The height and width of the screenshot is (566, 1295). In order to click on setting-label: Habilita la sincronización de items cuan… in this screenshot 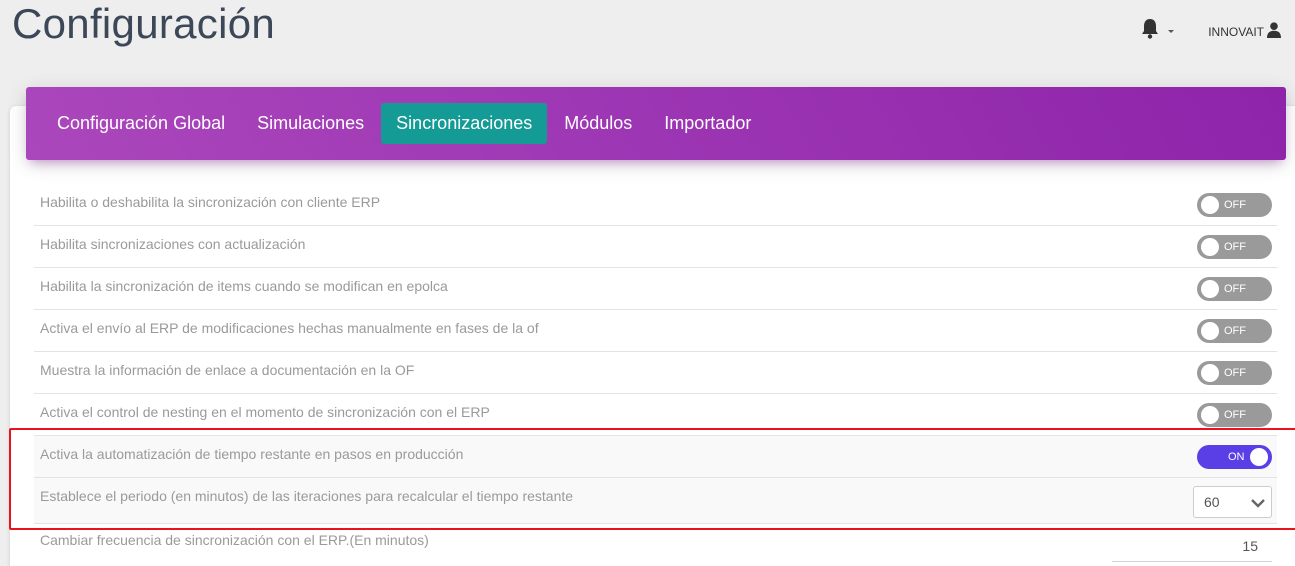, I will do `click(244, 286)`.